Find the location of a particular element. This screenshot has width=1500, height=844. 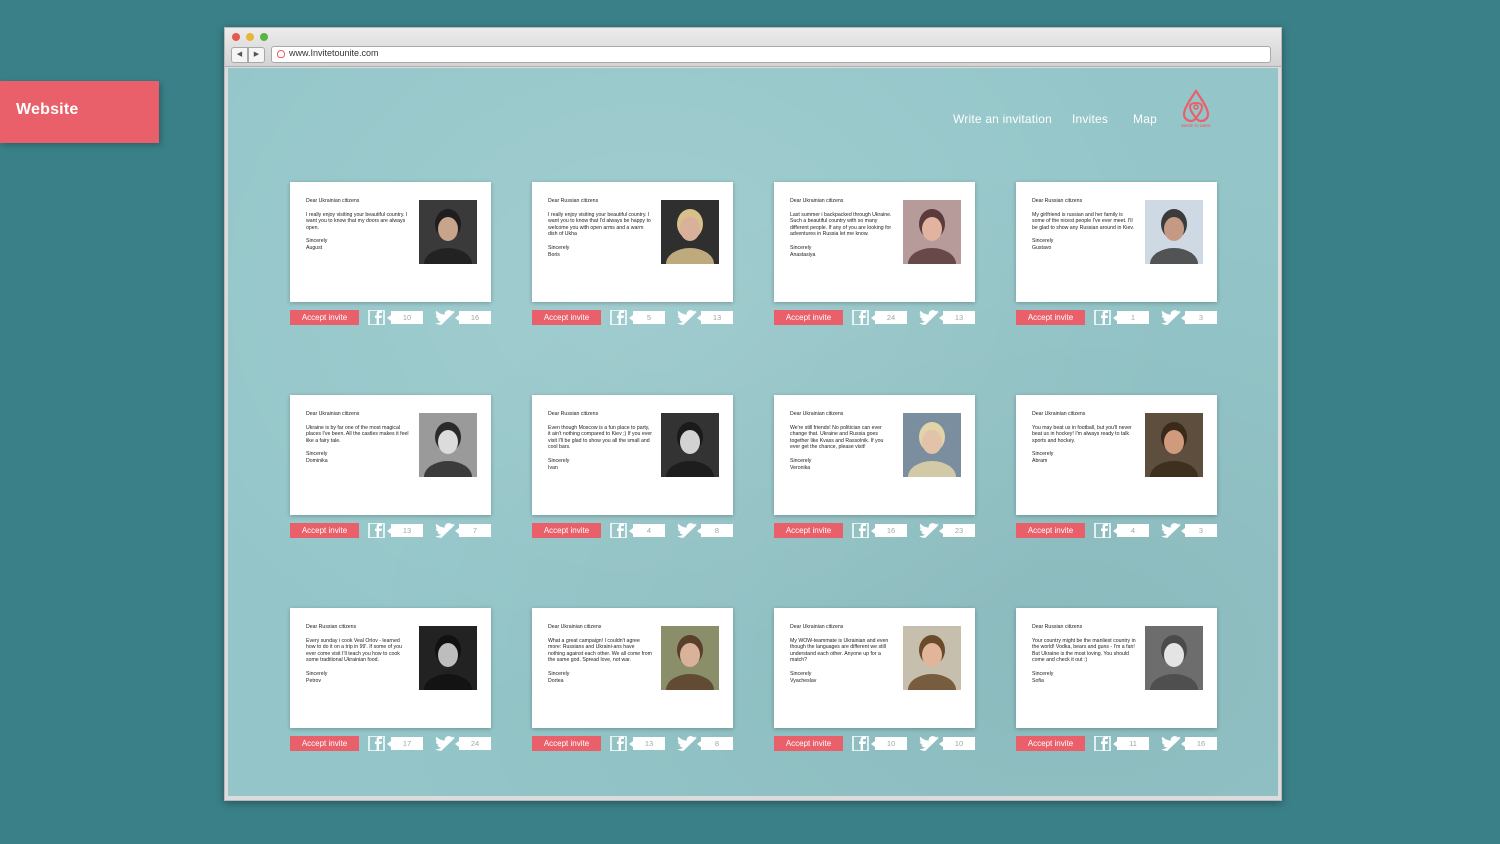

facebook-share-count: 4 is located at coordinates (647, 530).